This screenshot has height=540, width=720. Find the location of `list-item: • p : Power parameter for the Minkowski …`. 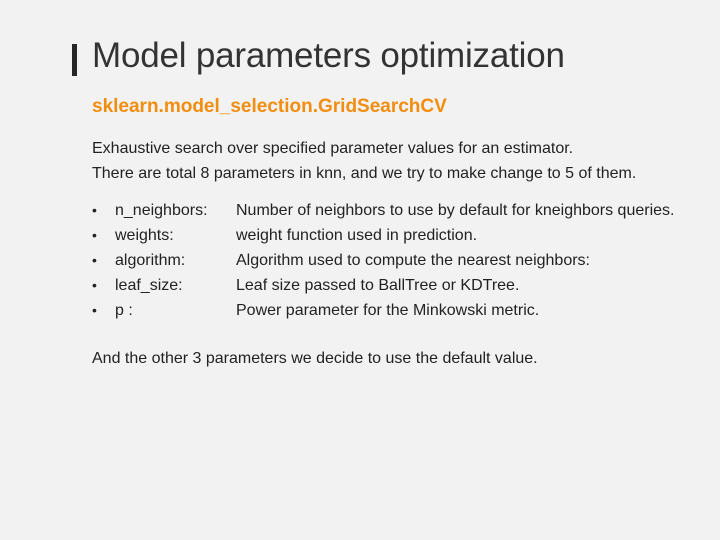

list-item: • p : Power parameter for the Minkowski … is located at coordinates (383, 314).